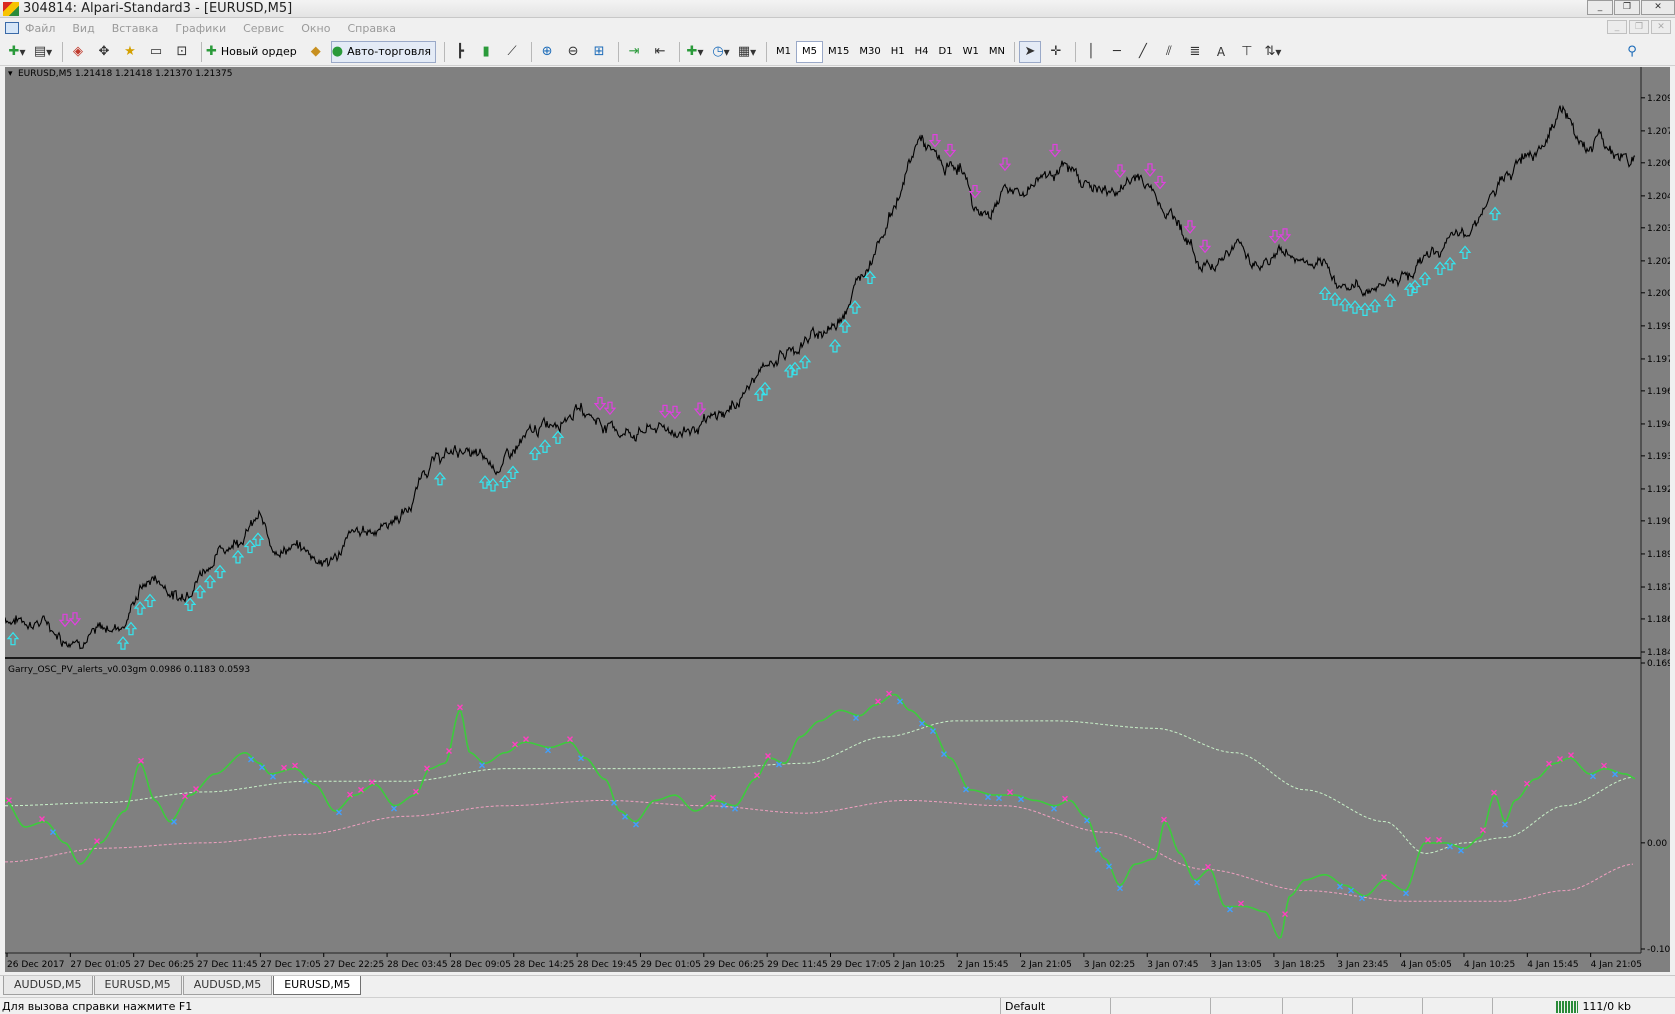 The height and width of the screenshot is (1014, 1675). Describe the element at coordinates (1658, 99) in the screenshot. I see `price-tick-label: 1.20920` at that location.